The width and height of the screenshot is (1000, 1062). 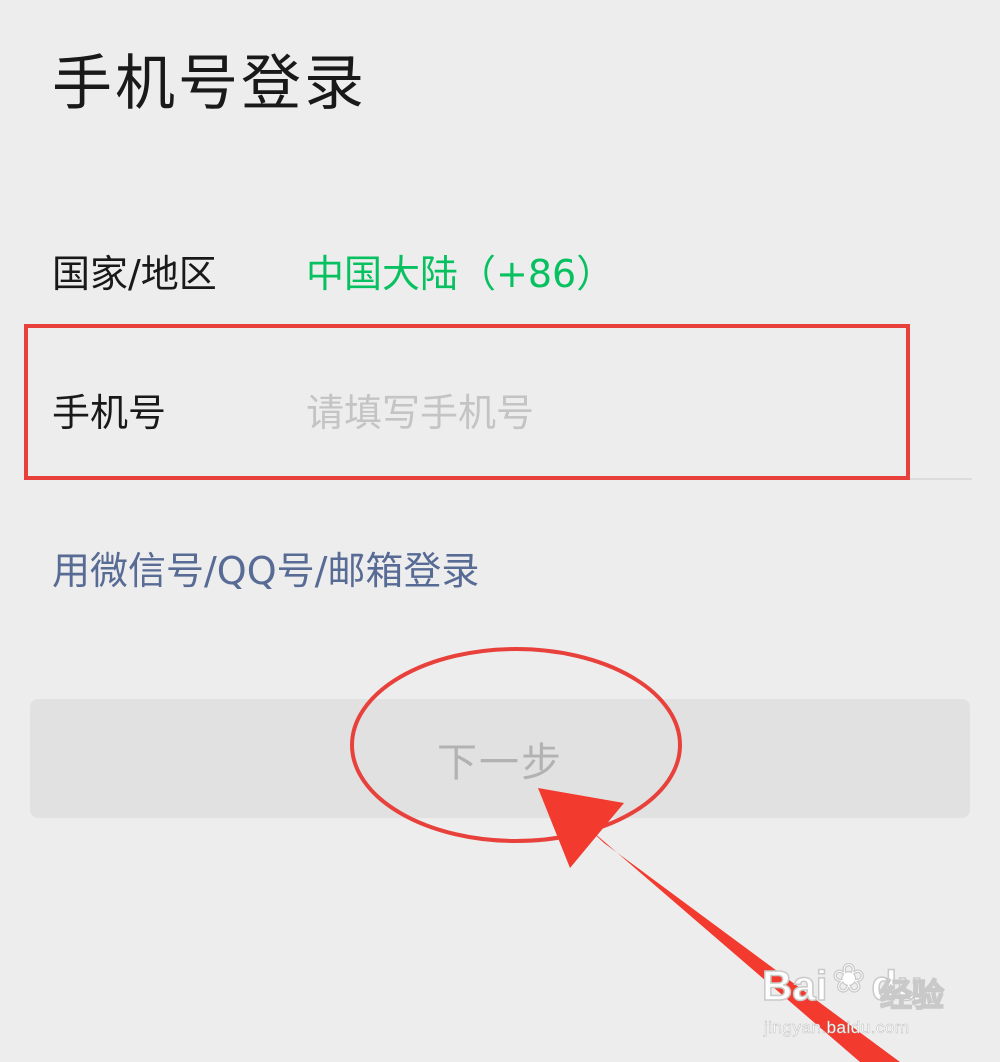 What do you see at coordinates (603, 413) in the screenshot?
I see `phone-number-input` at bounding box center [603, 413].